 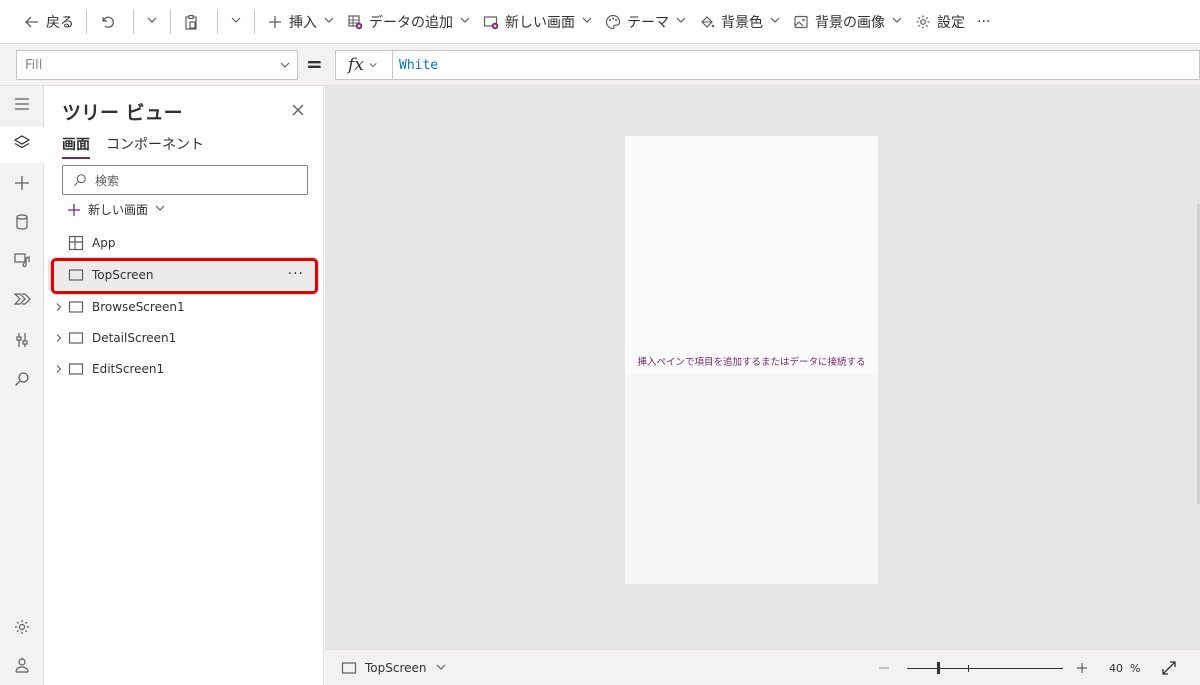 I want to click on empty-screen-hint: 挿入ペインで項目を追加するまたはデータに接続する, so click(x=751, y=361).